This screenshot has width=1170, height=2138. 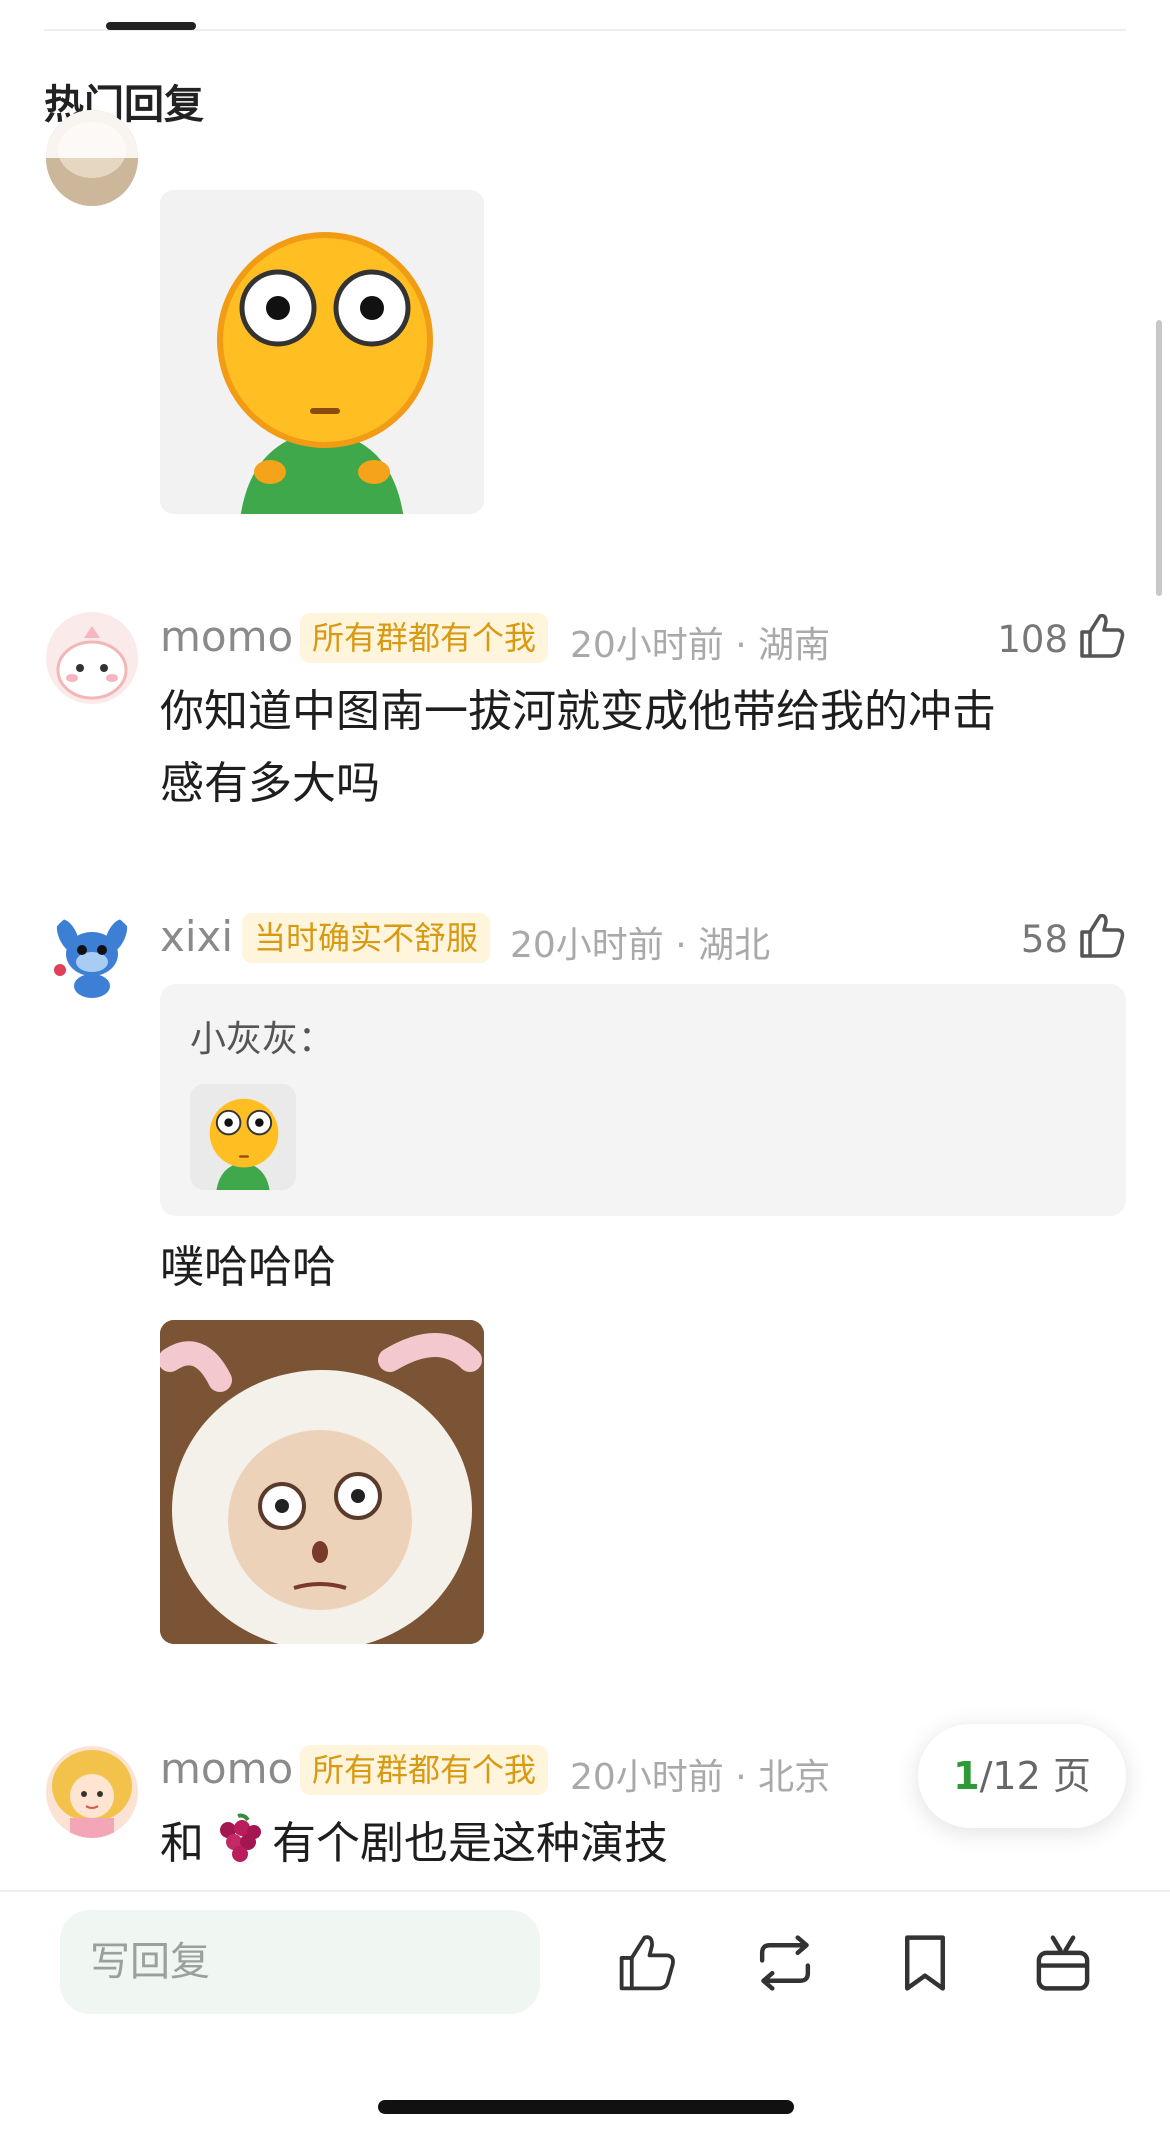 I want to click on quoted-reply: 小灰灰：, so click(x=643, y=1100).